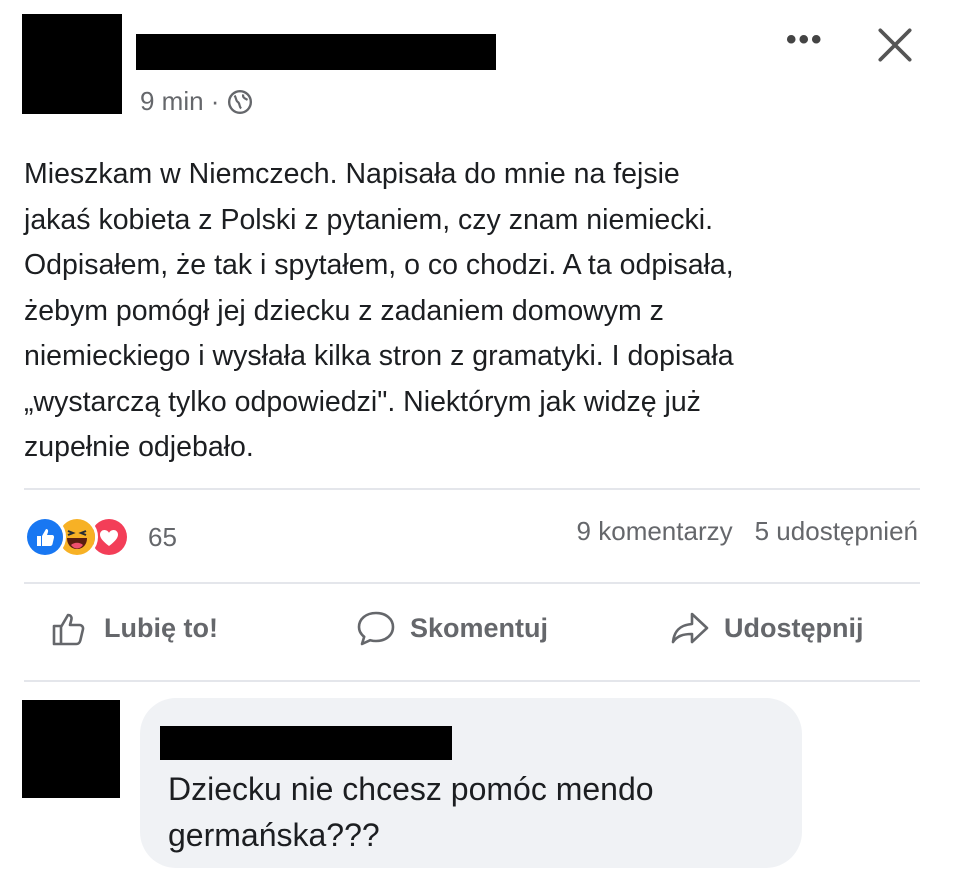 The height and width of the screenshot is (884, 960). I want to click on post-meta: 9 min ·, so click(196, 101).